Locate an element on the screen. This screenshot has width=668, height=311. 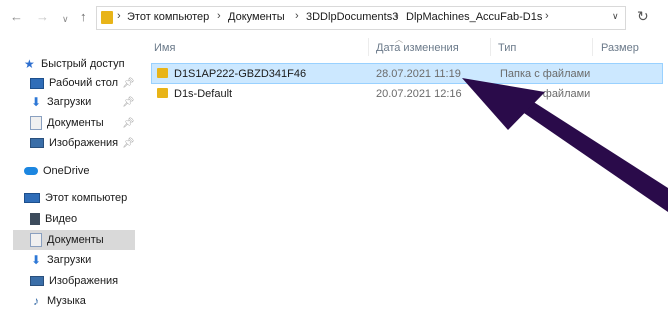
column-header-size: Размер is located at coordinates (620, 48).